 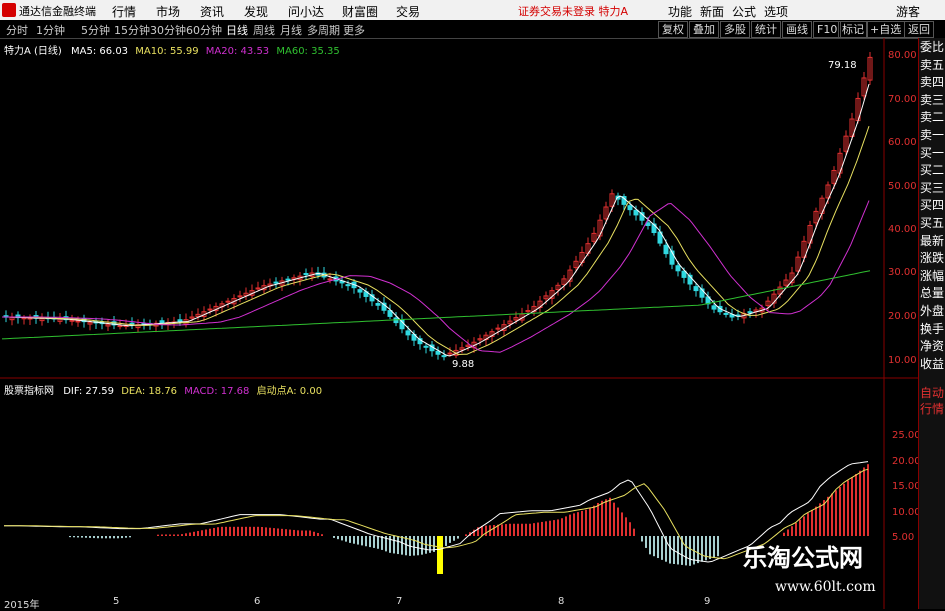 I want to click on menu-item-formula: 公式, so click(x=744, y=11).